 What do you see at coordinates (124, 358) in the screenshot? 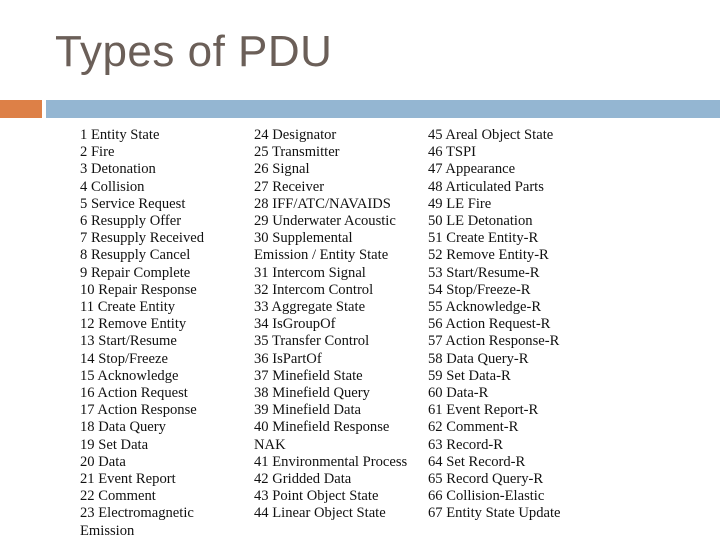
I see `pdu-list-item: 14 Stop/Freeze` at bounding box center [124, 358].